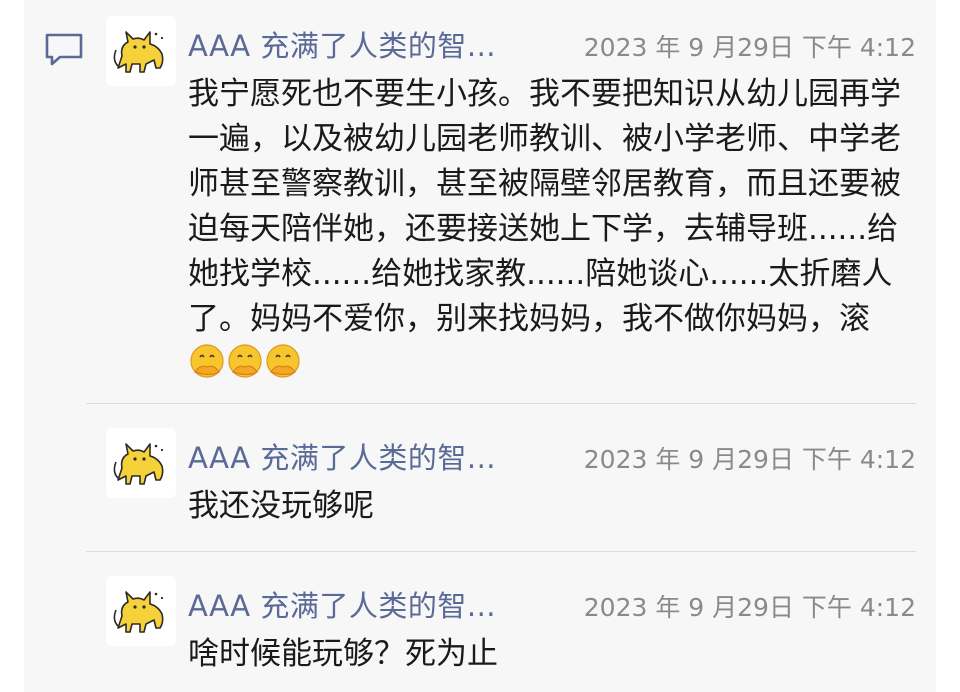 Image resolution: width=960 pixels, height=692 pixels. I want to click on comment-text: 啥时候能玩够？死为止, so click(343, 654).